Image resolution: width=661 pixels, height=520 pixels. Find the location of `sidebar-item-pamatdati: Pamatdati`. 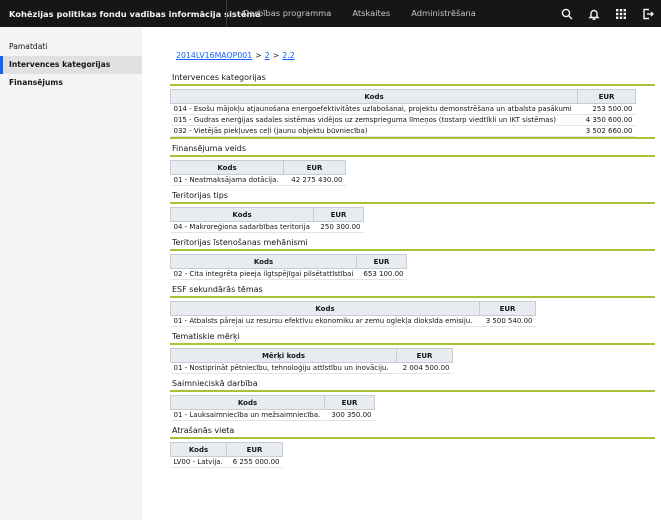

sidebar-item-pamatdati: Pamatdati is located at coordinates (71, 47).